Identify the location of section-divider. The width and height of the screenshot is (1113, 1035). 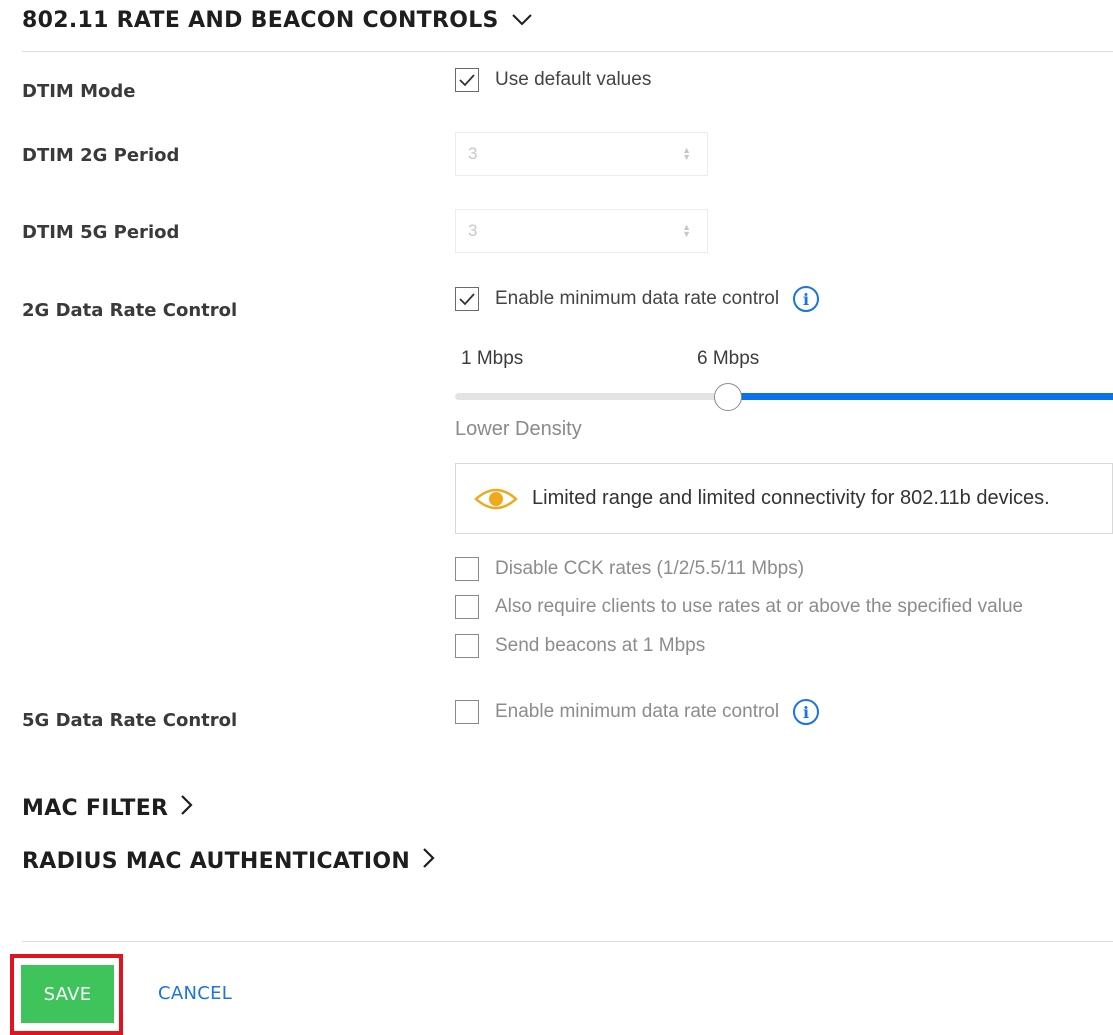
(567, 51).